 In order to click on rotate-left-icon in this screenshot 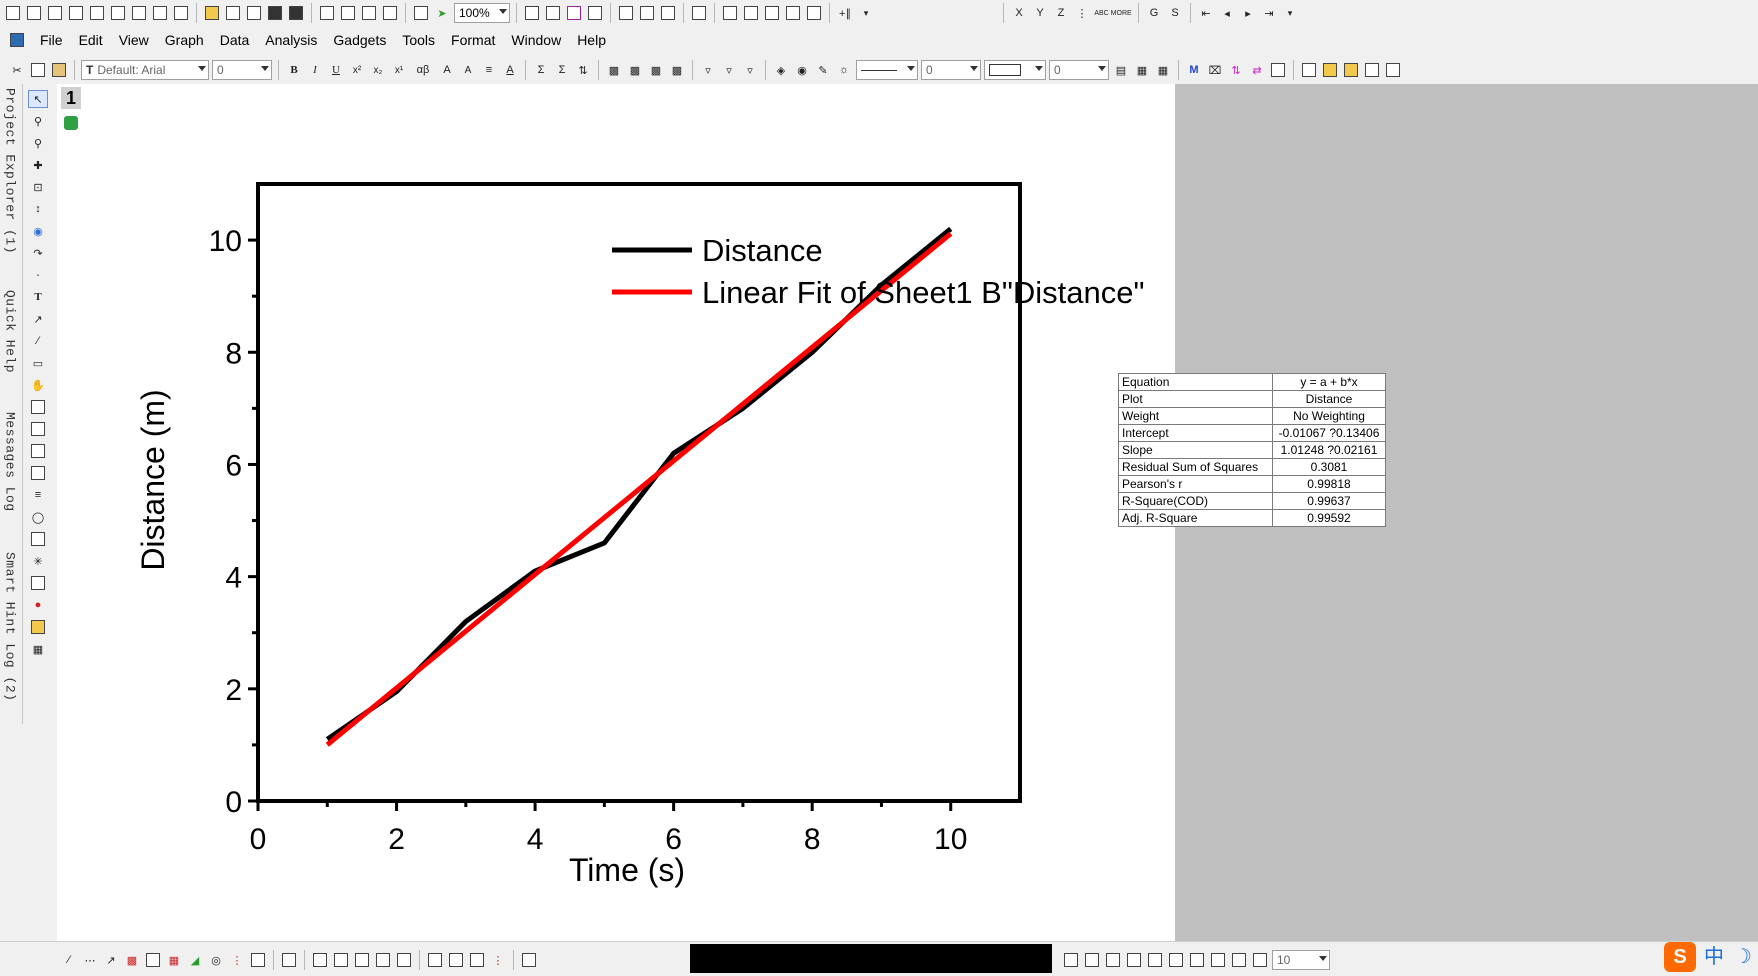, I will do `click(1071, 960)`.